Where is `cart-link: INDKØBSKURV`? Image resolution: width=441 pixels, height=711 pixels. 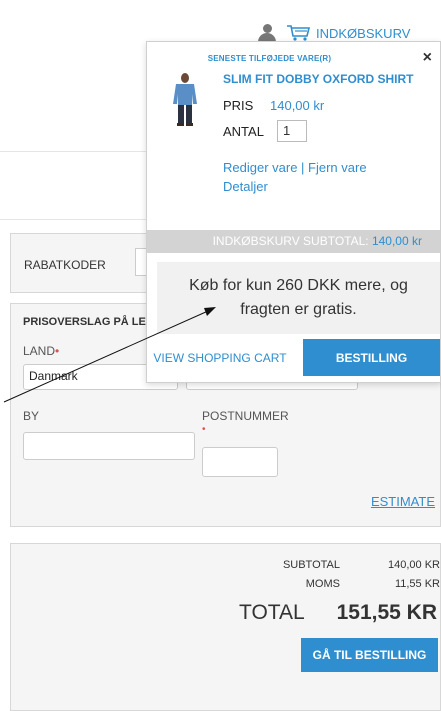 cart-link: INDKØBSKURV is located at coordinates (348, 33).